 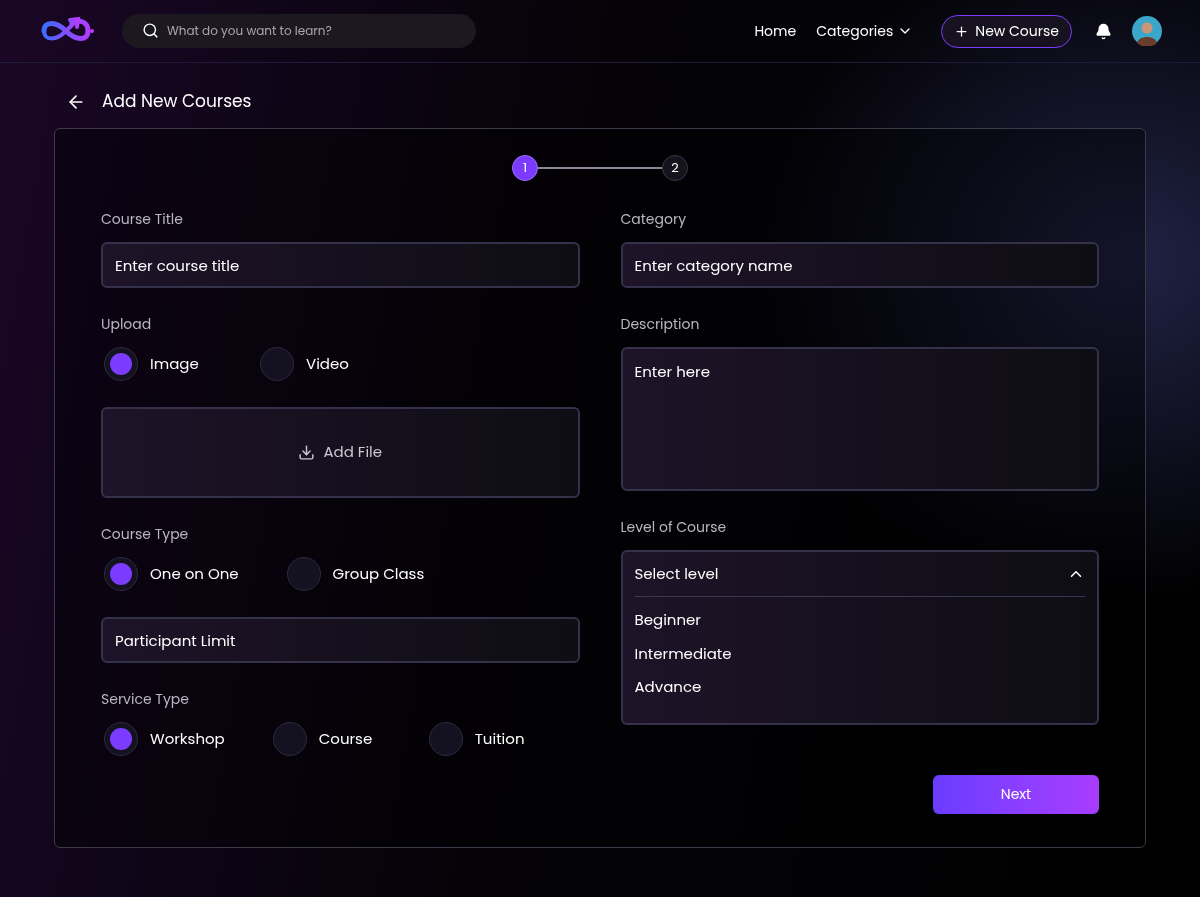 What do you see at coordinates (145, 699) in the screenshot?
I see `field-label: Service Type` at bounding box center [145, 699].